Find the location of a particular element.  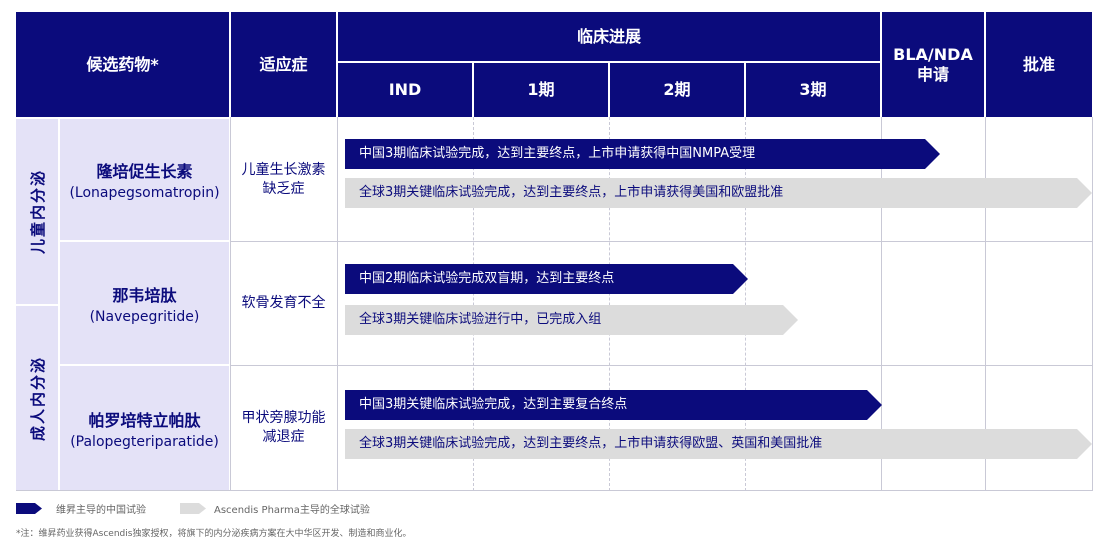

global-trial-bar-3: 全球3期关键临床试验完成，达到主要终点，上市申请获得欧盟、英国和美国批准 is located at coordinates (718, 444).